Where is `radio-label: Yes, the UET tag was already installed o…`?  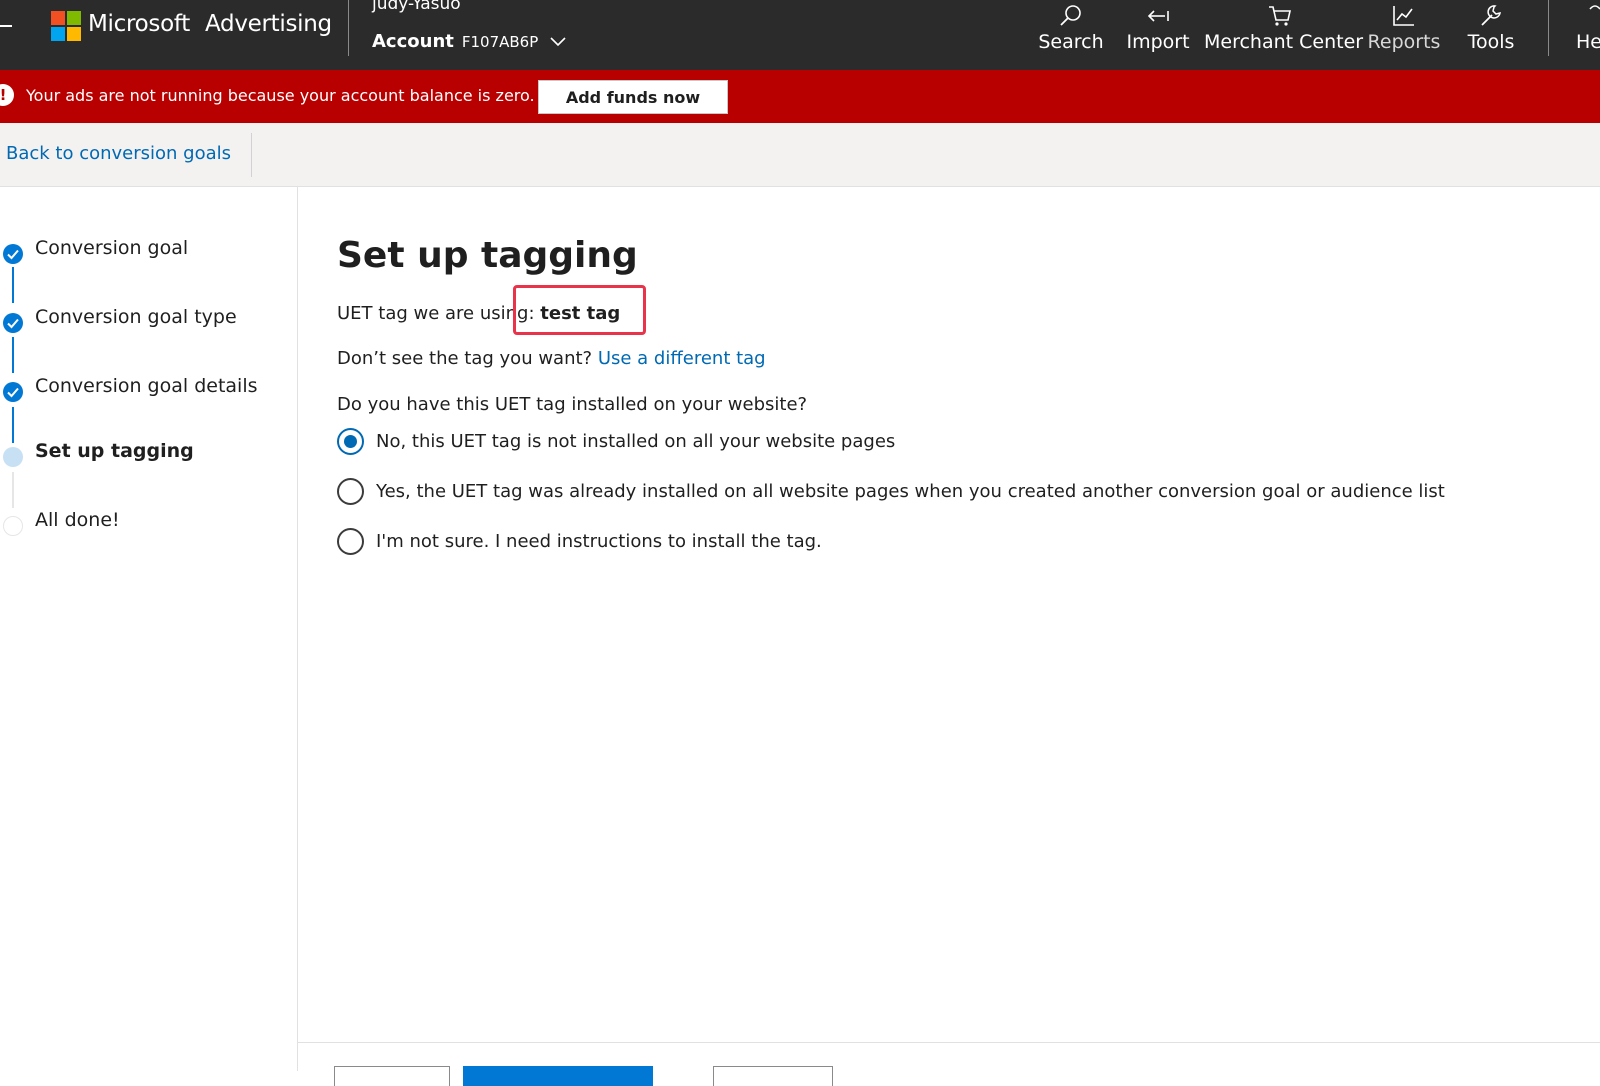 radio-label: Yes, the UET tag was already installed o… is located at coordinates (910, 491).